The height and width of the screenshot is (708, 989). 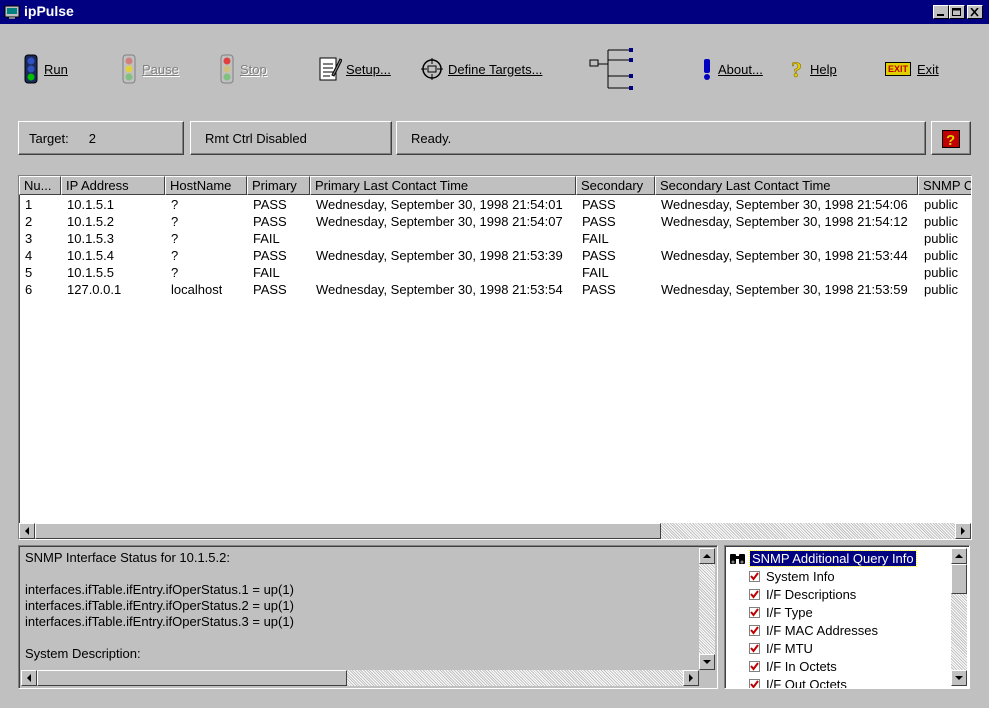 What do you see at coordinates (83, 653) in the screenshot?
I see `detail-line: System Description:` at bounding box center [83, 653].